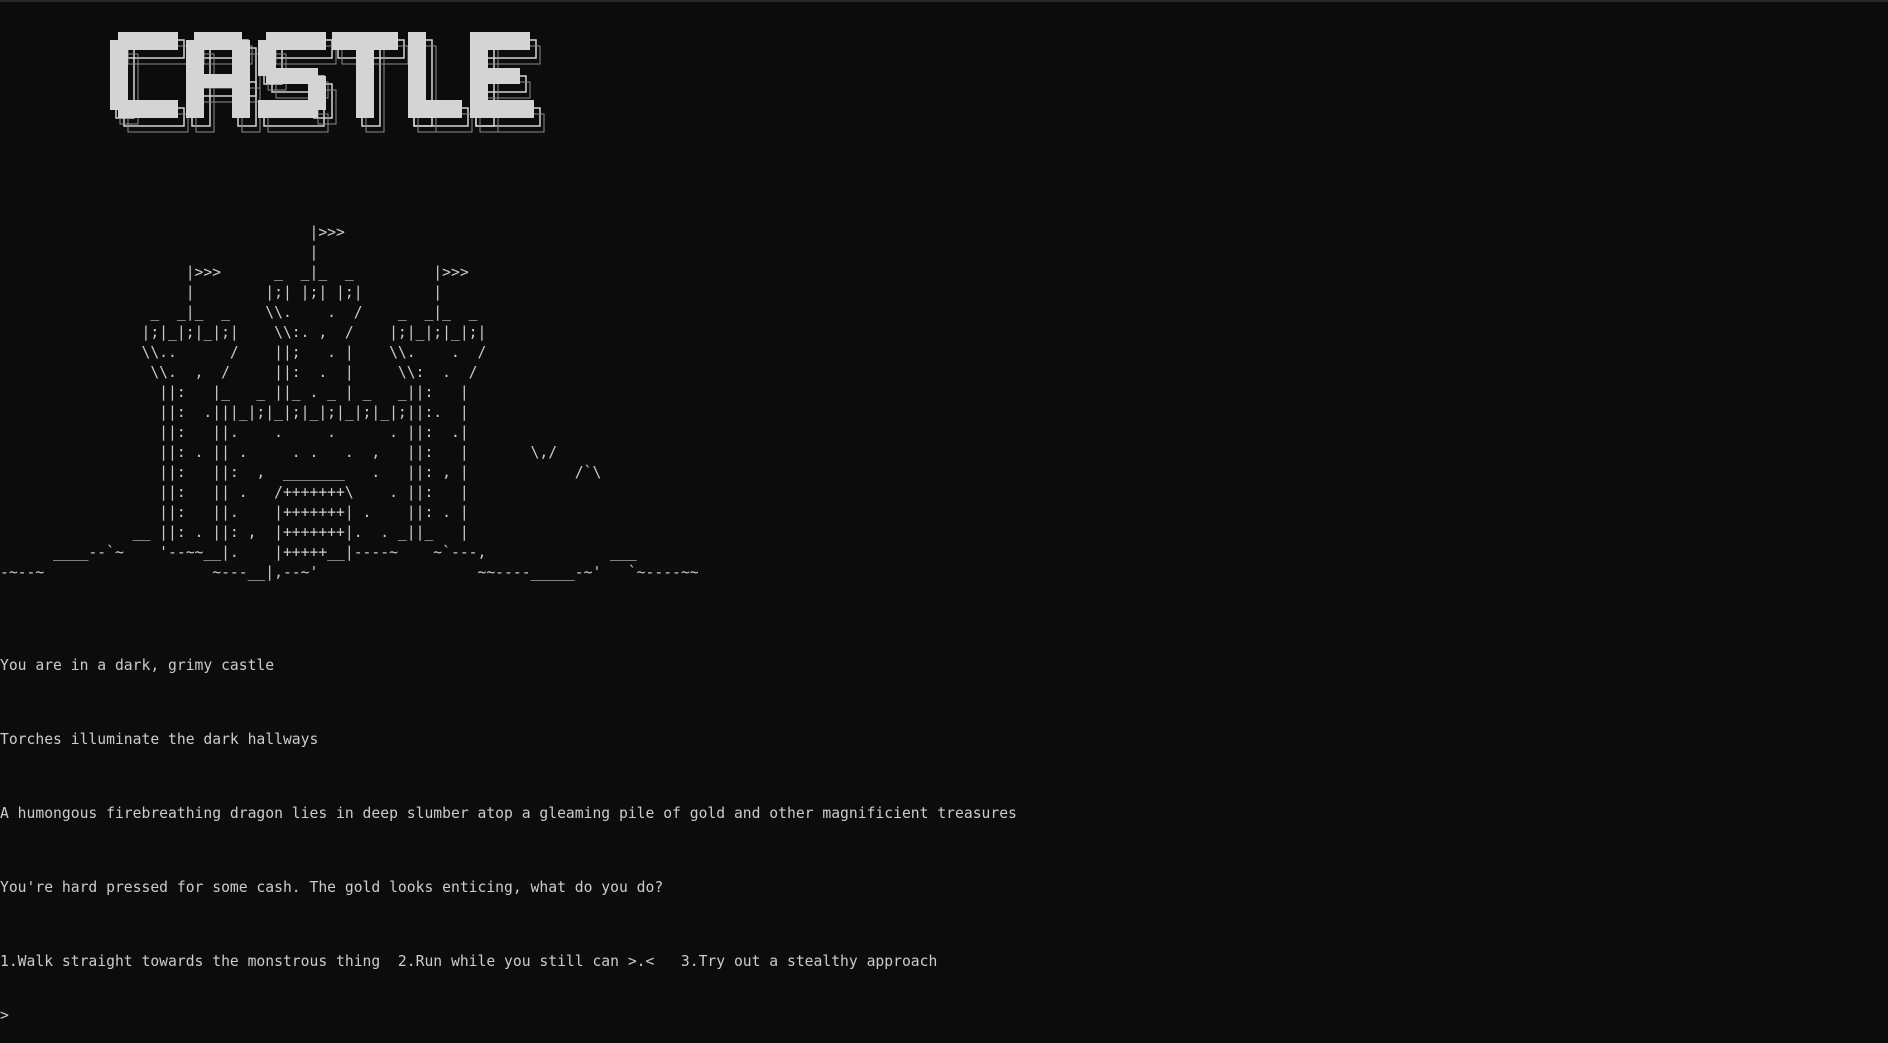 This screenshot has width=1888, height=1043. I want to click on command-prompt-row: >, so click(508, 1016).